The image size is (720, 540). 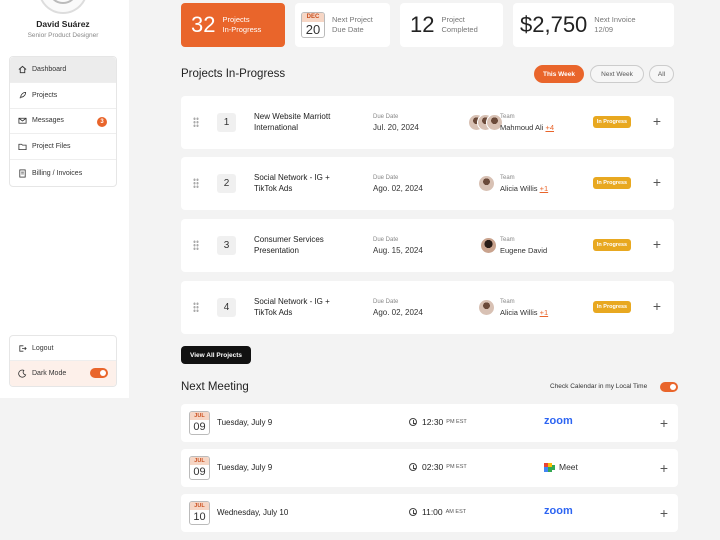 I want to click on team-value: Eugene David, so click(x=523, y=250).